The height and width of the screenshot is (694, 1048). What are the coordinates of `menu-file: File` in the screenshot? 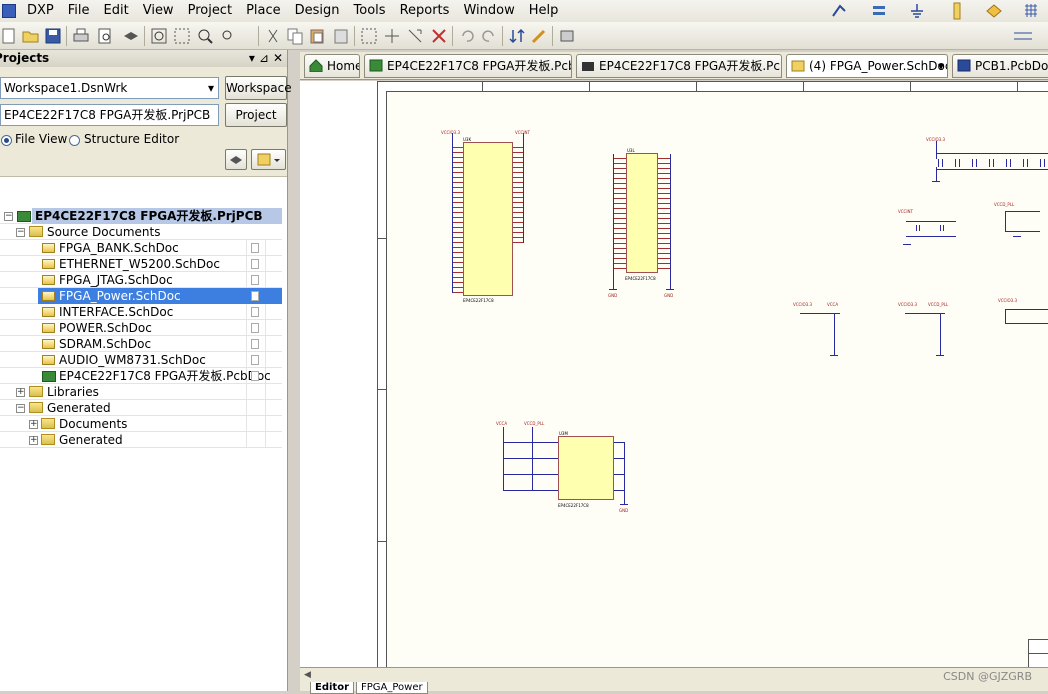 It's located at (79, 11).